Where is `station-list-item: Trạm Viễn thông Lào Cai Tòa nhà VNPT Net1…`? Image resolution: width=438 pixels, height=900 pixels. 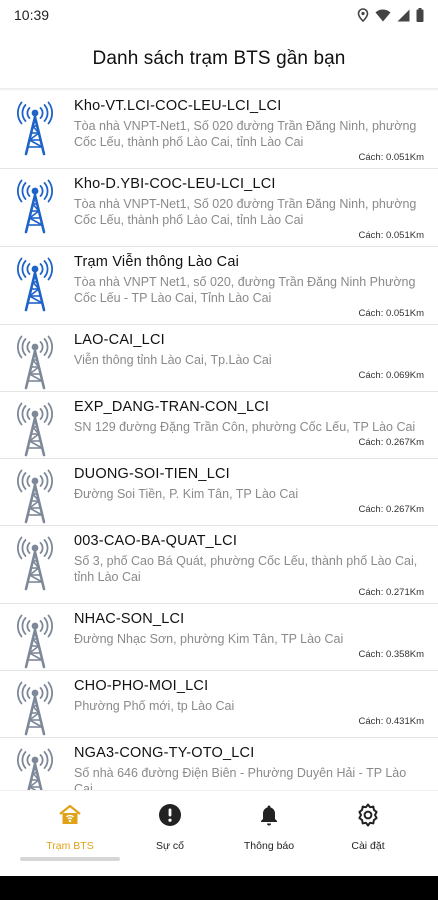
station-list-item: Trạm Viễn thông Lào Cai Tòa nhà VNPT Net1… is located at coordinates (219, 286).